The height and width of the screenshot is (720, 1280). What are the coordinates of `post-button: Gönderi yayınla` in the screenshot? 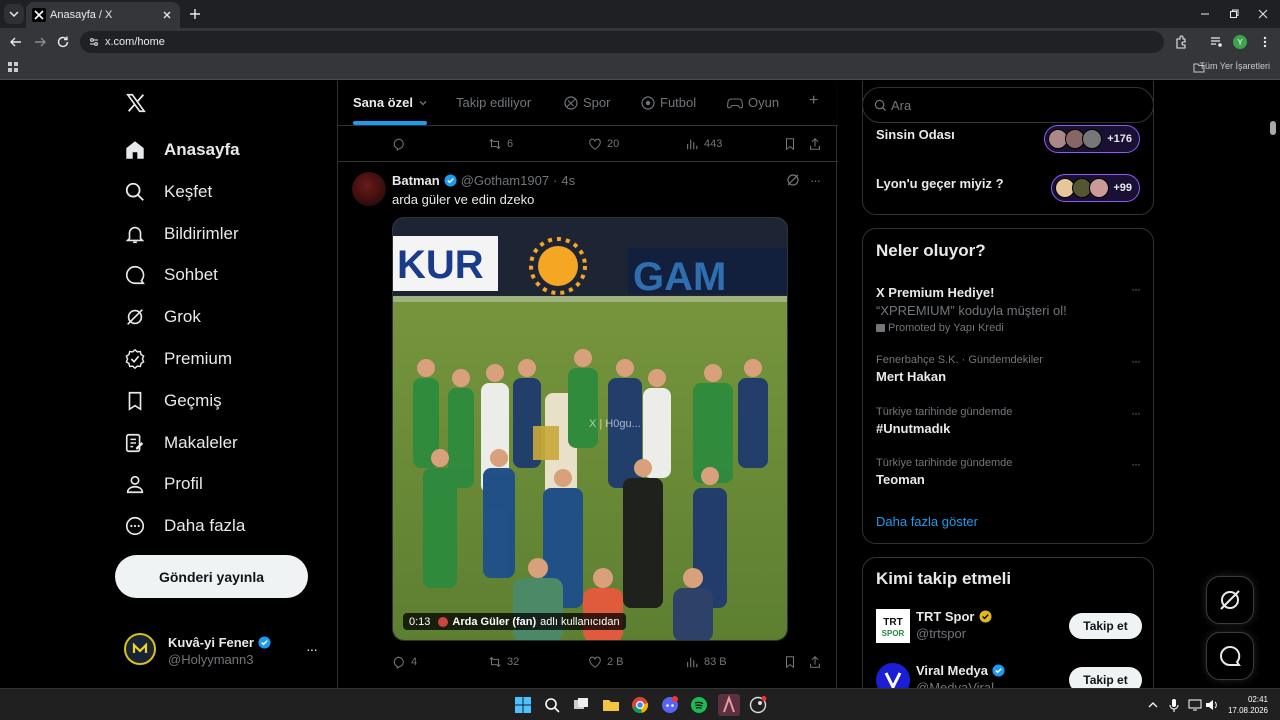 It's located at (211, 576).